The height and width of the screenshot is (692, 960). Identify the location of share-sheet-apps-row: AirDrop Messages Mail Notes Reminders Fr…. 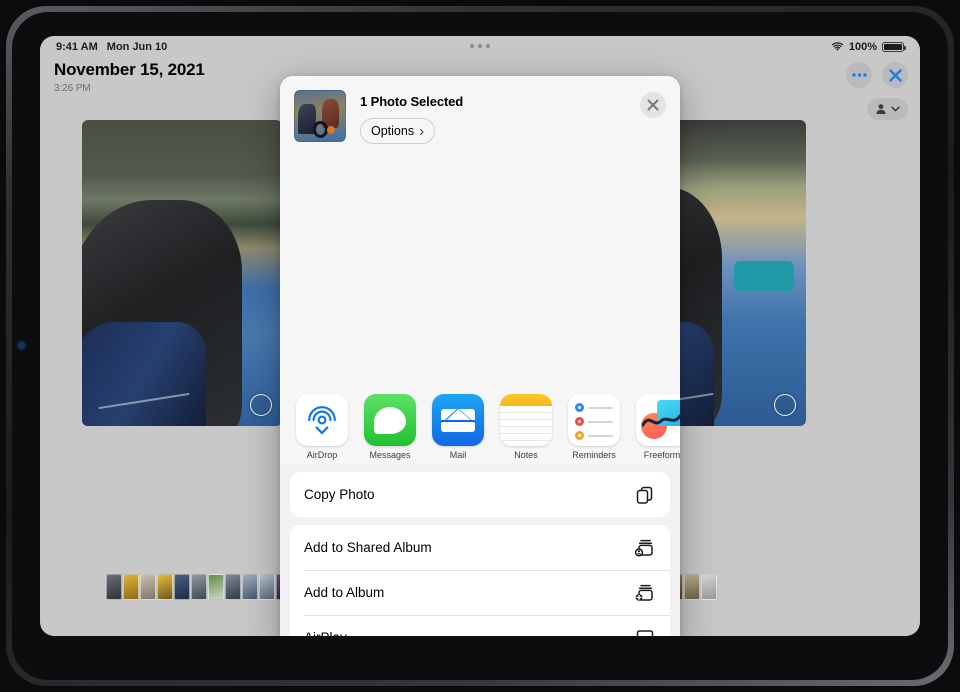
(480, 425).